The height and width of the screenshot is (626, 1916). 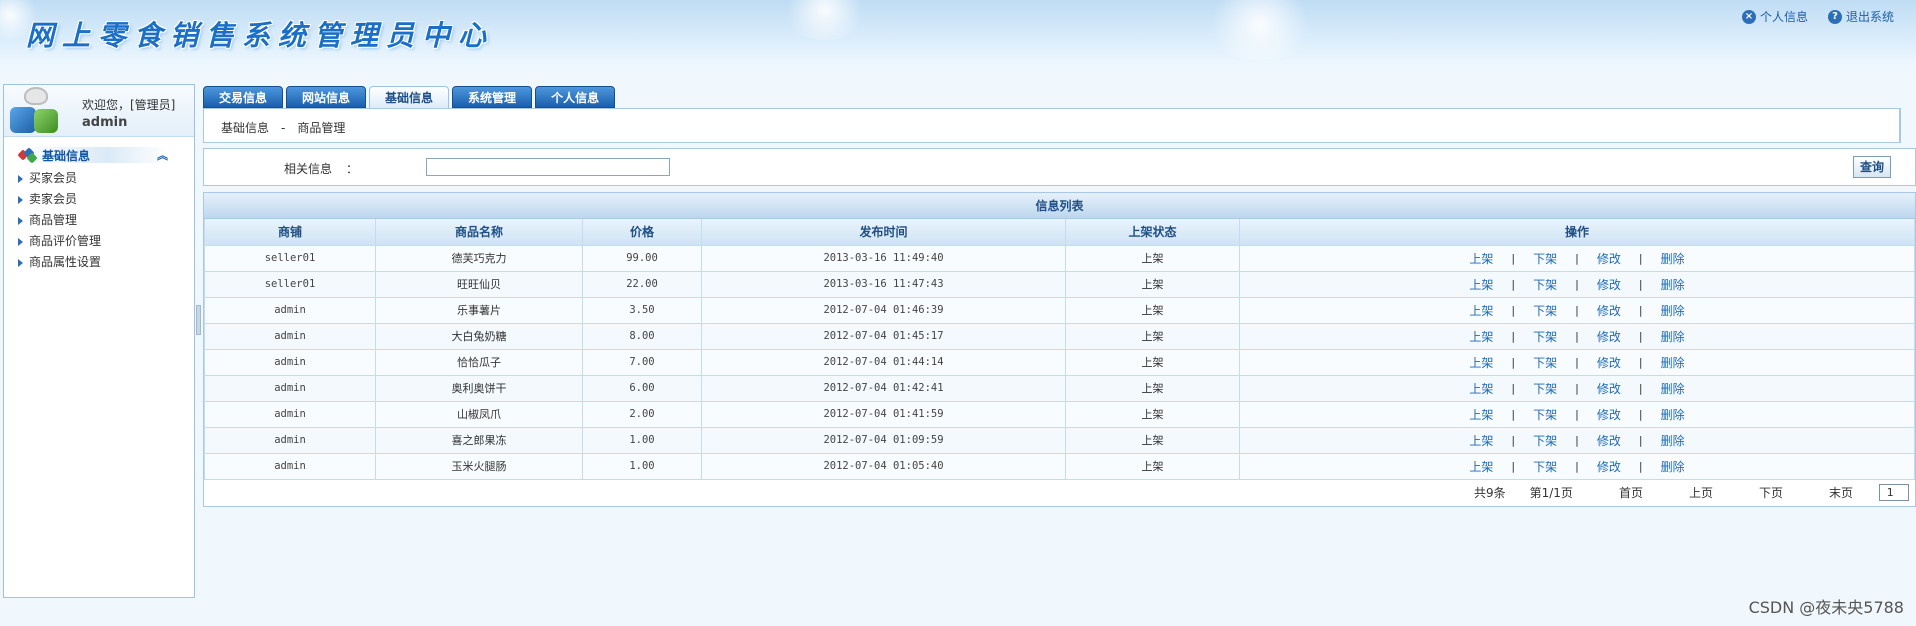 I want to click on pager-prev-link: 上页, so click(x=1701, y=492).